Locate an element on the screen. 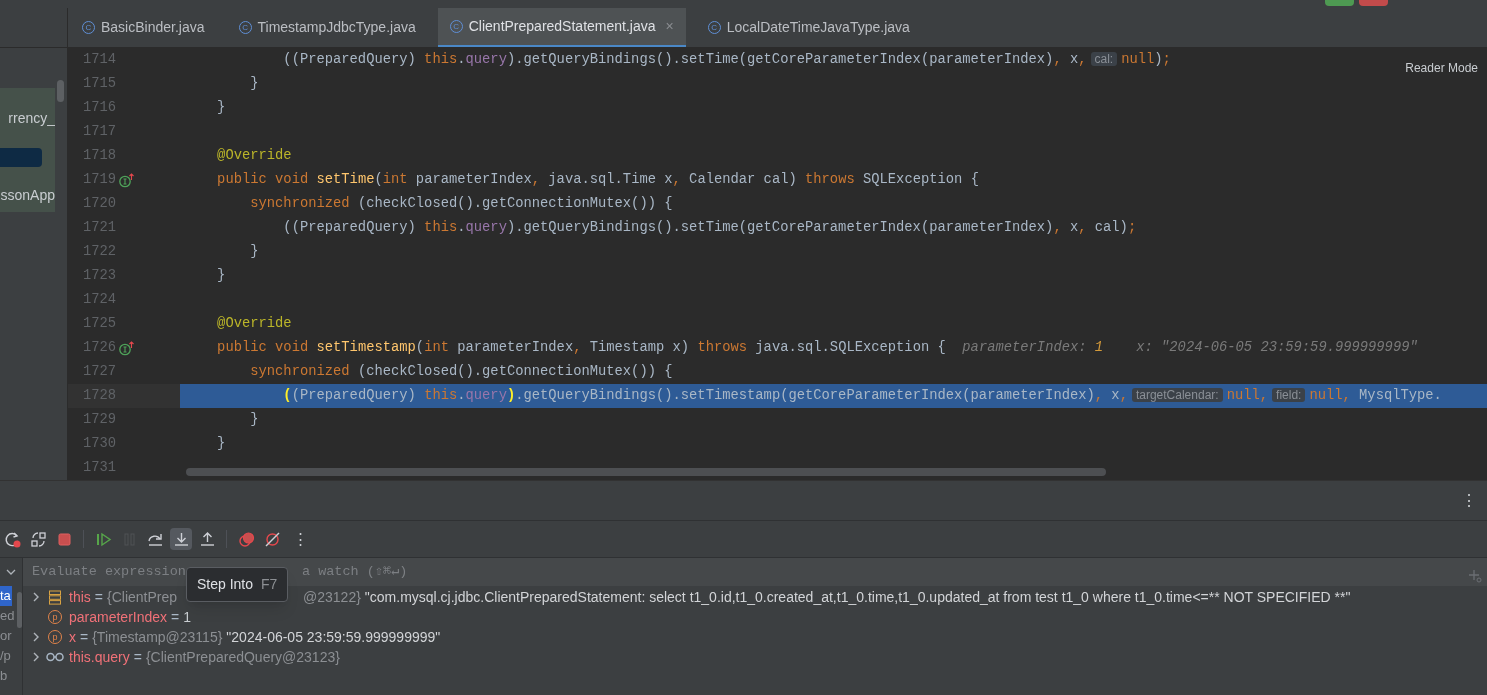 The width and height of the screenshot is (1487, 695). glasses-icon is located at coordinates (55, 657).